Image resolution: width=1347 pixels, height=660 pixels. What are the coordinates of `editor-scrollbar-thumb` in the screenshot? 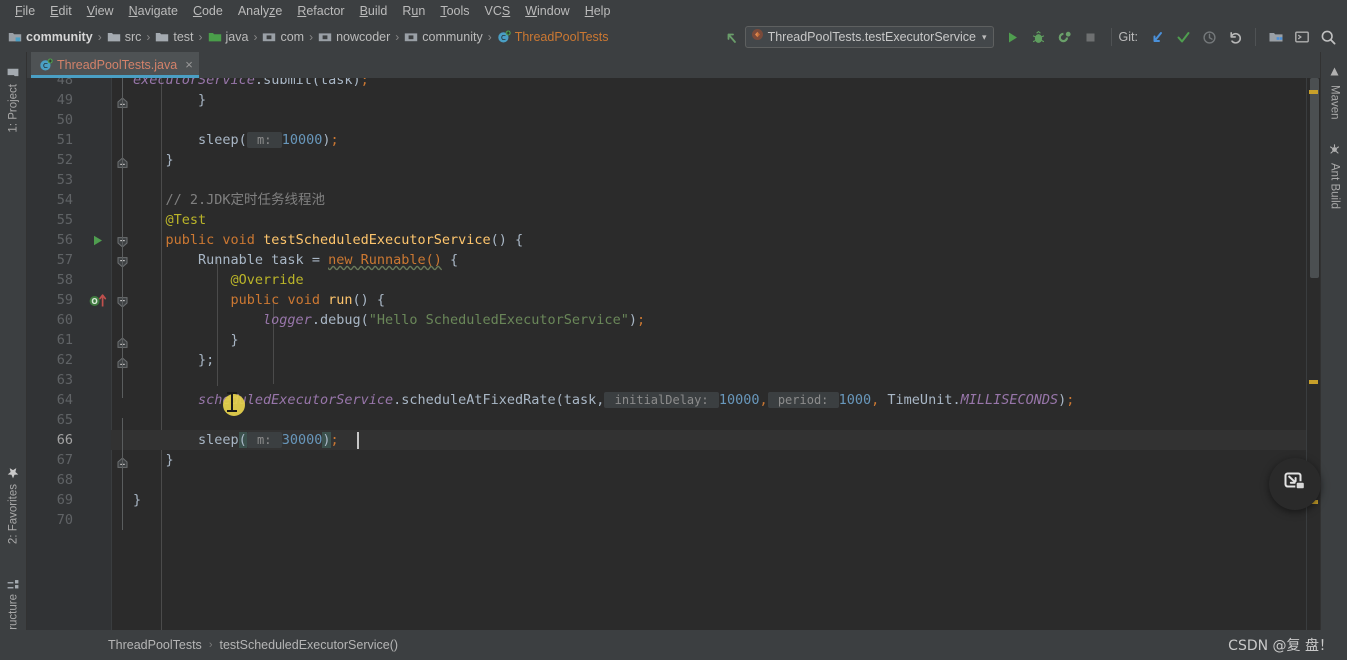 It's located at (1314, 178).